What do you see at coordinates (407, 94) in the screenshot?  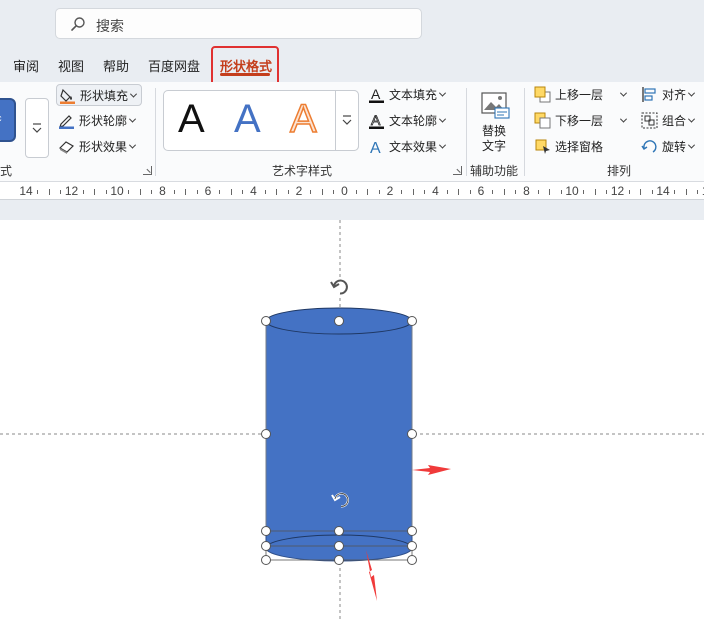 I see `text-fill-button: A 文本填充` at bounding box center [407, 94].